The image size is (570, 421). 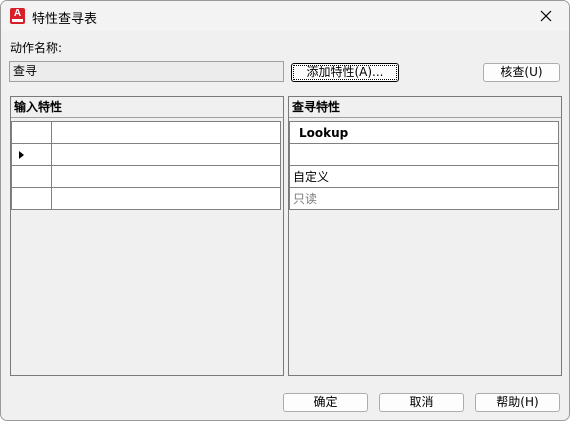 I want to click on help-button: 帮助(H), so click(x=517, y=402).